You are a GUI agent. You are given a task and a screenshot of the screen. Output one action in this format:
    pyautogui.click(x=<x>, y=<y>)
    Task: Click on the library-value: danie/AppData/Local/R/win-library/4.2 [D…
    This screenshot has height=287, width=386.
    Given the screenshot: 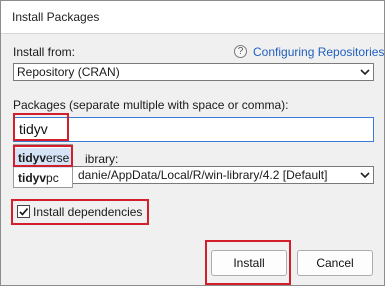 What is the action you would take?
    pyautogui.click(x=203, y=175)
    